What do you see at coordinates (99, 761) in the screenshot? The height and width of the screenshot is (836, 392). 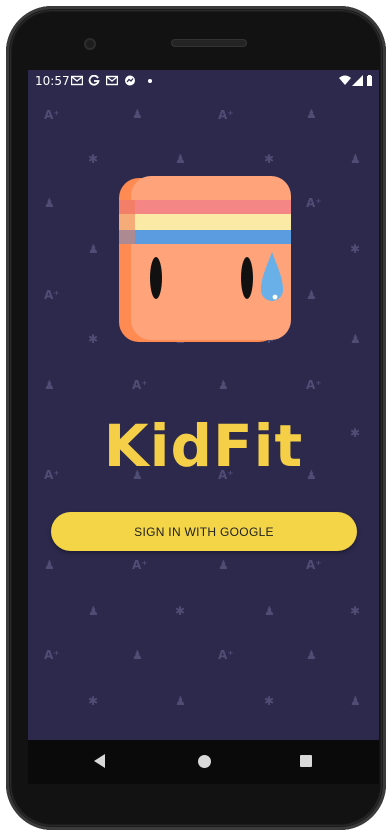 I see `back-icon` at bounding box center [99, 761].